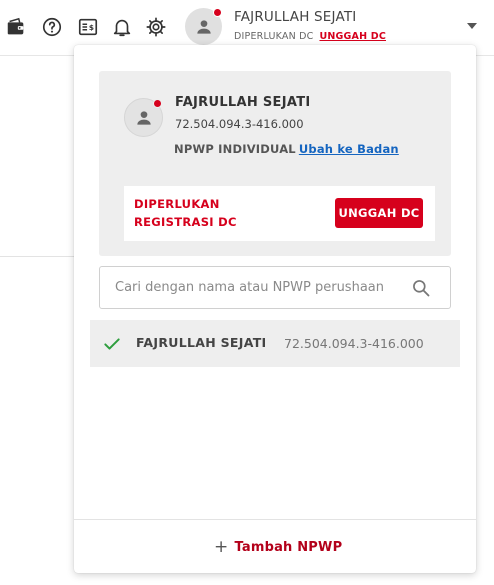  What do you see at coordinates (279, 213) in the screenshot?
I see `dc-alert-box: DIPERLUKAN REGISTRASI DC UNGGAH DC` at bounding box center [279, 213].